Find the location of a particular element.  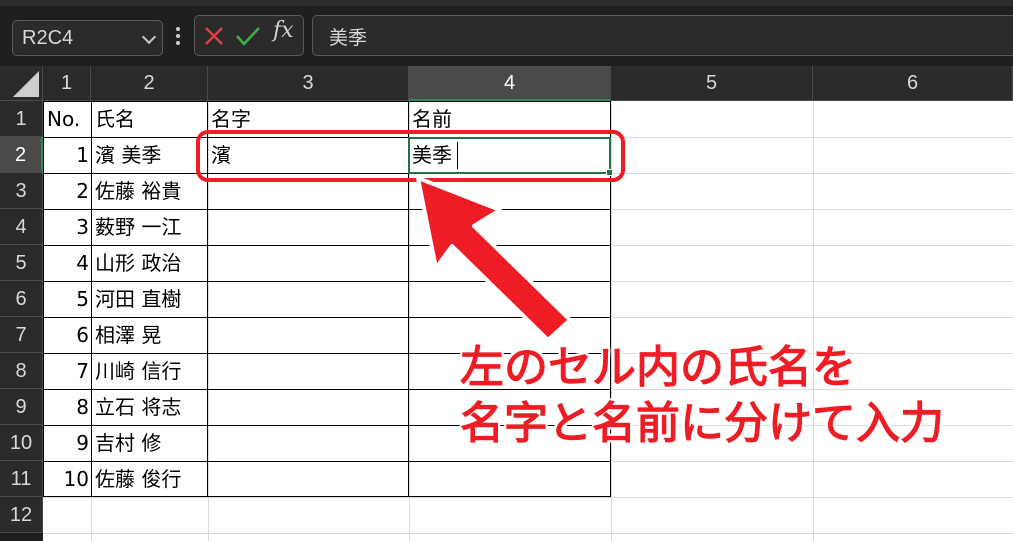

cell-no: 6 is located at coordinates (67, 335).